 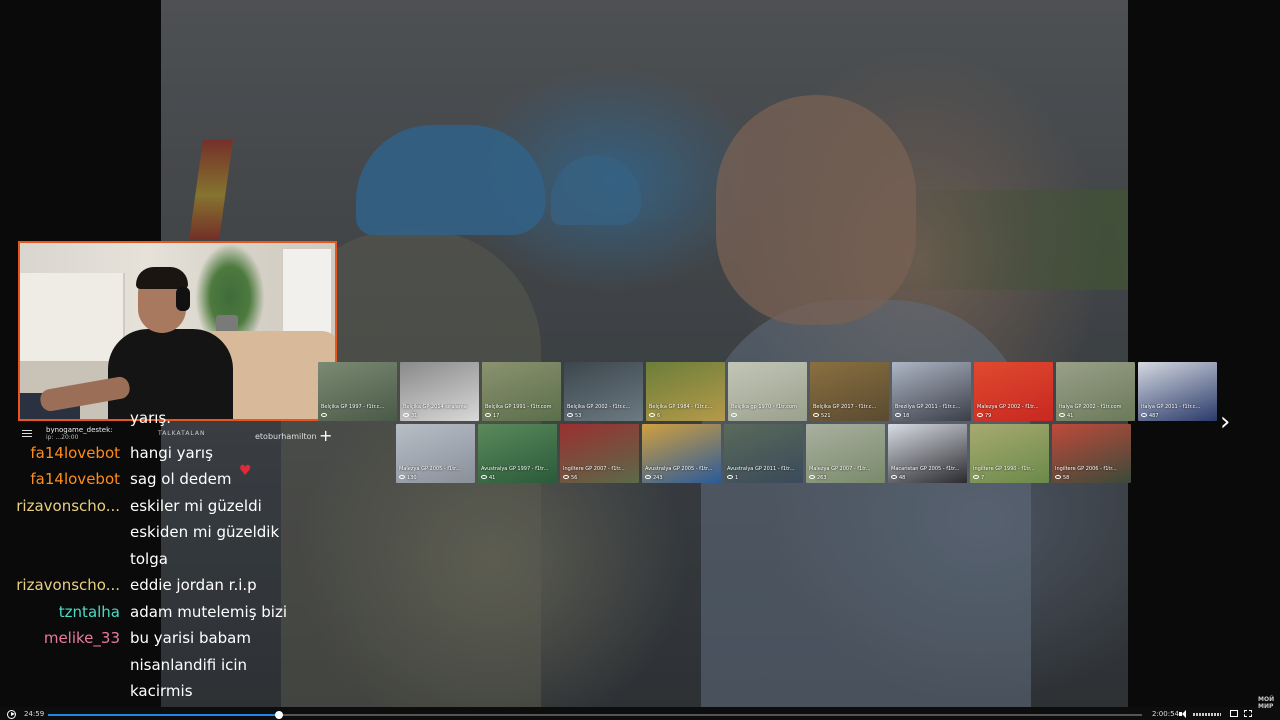 I want to click on view-count: 17, so click(x=496, y=416).